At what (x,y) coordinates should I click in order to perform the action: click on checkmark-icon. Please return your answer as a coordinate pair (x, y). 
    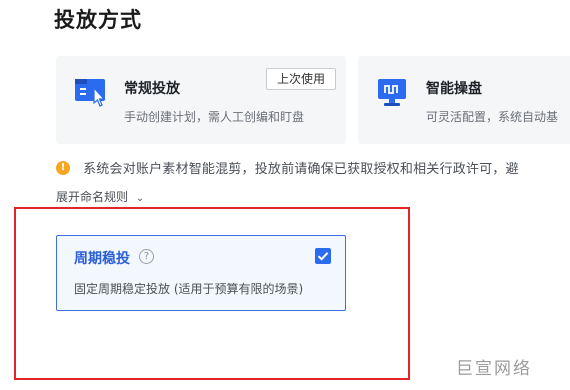
    Looking at the image, I should click on (323, 256).